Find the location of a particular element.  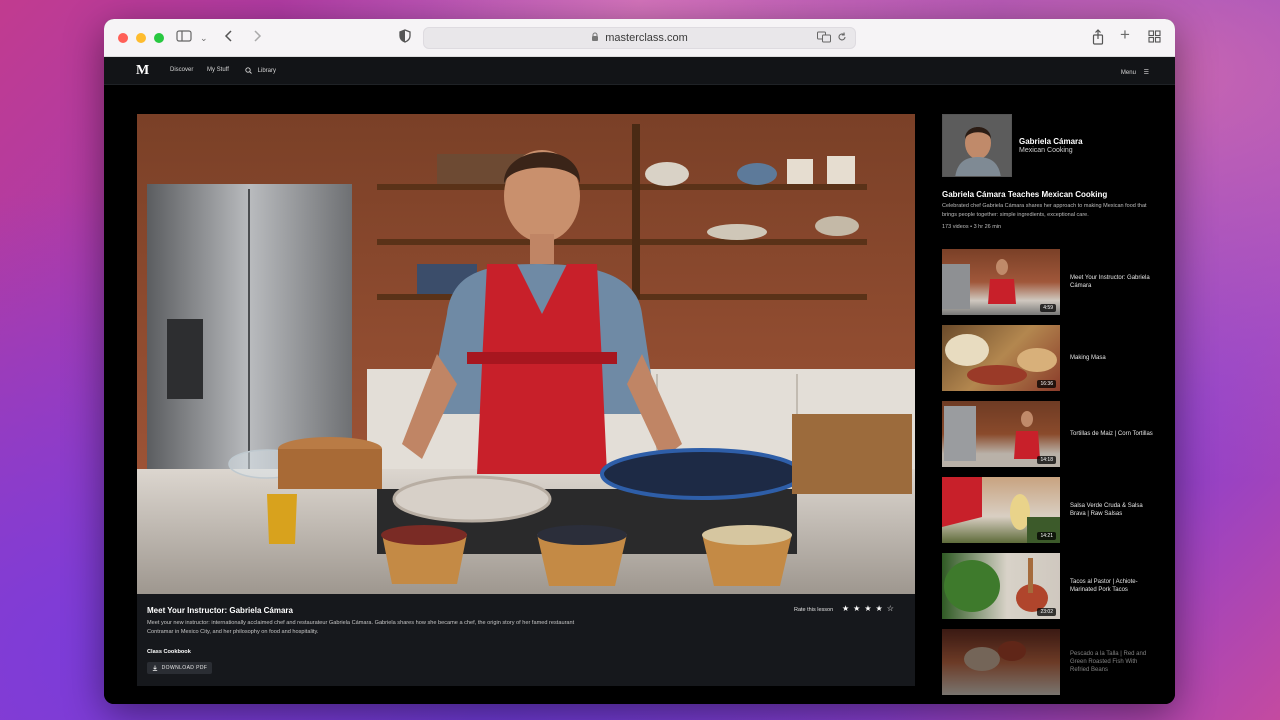

download-icon is located at coordinates (154, 668).